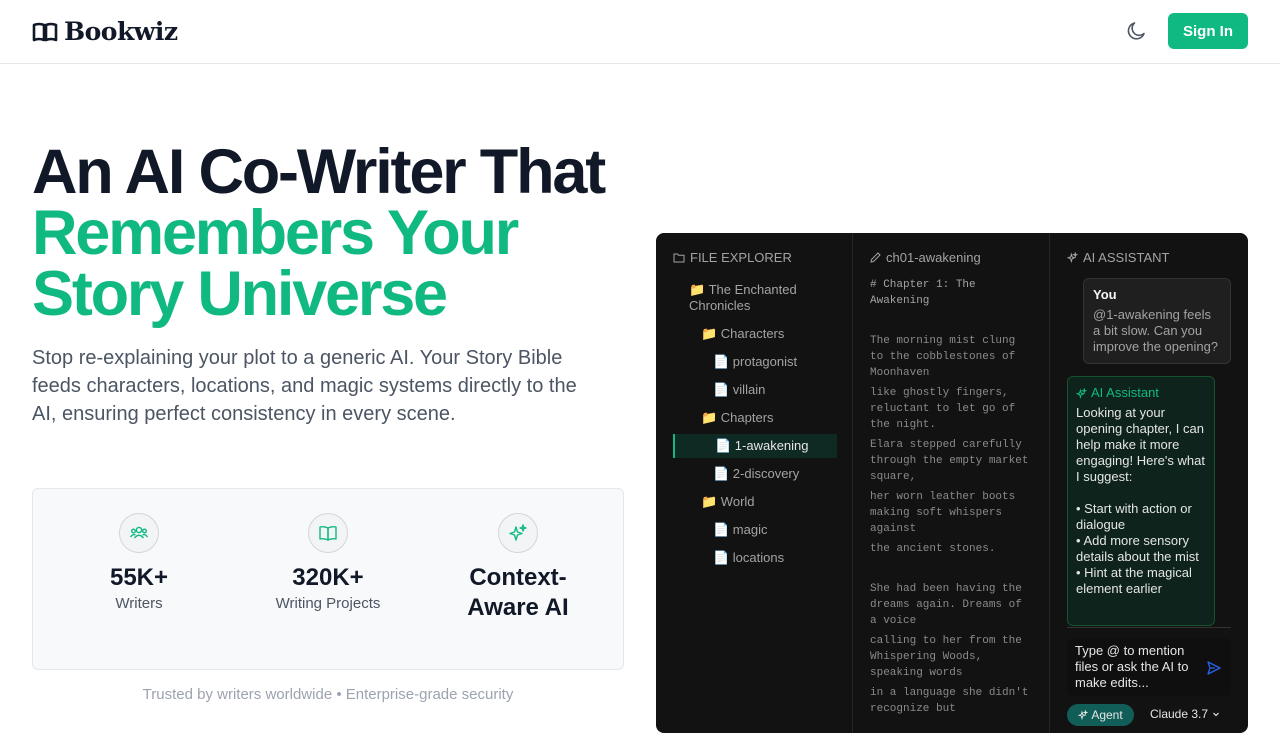  I want to click on tree-file-locations: 📄 locations, so click(748, 558).